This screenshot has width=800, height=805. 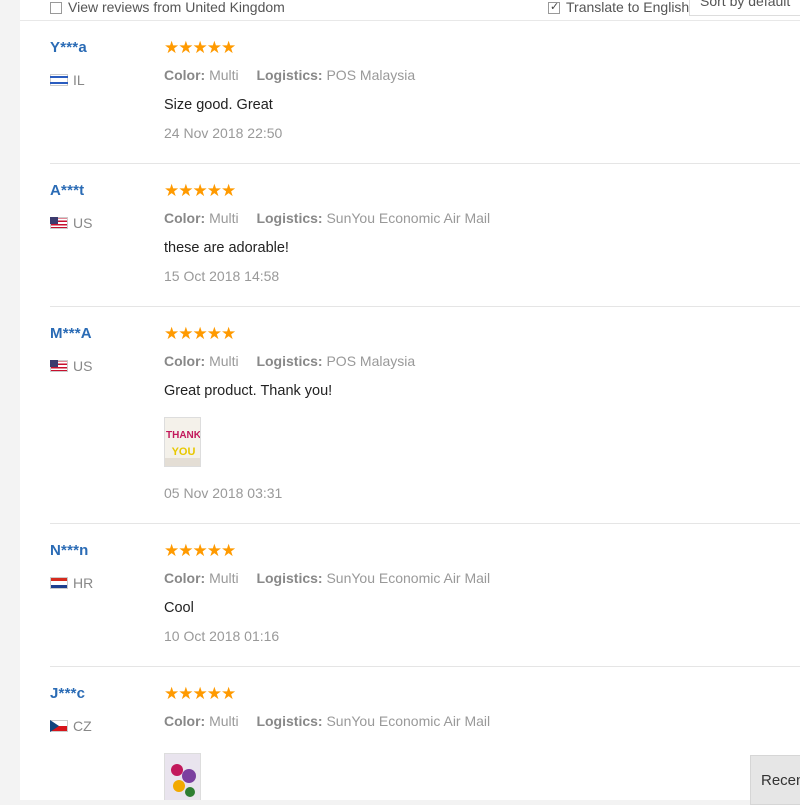 What do you see at coordinates (223, 133) in the screenshot?
I see `review-date: 24 Nov 2018 22:50` at bounding box center [223, 133].